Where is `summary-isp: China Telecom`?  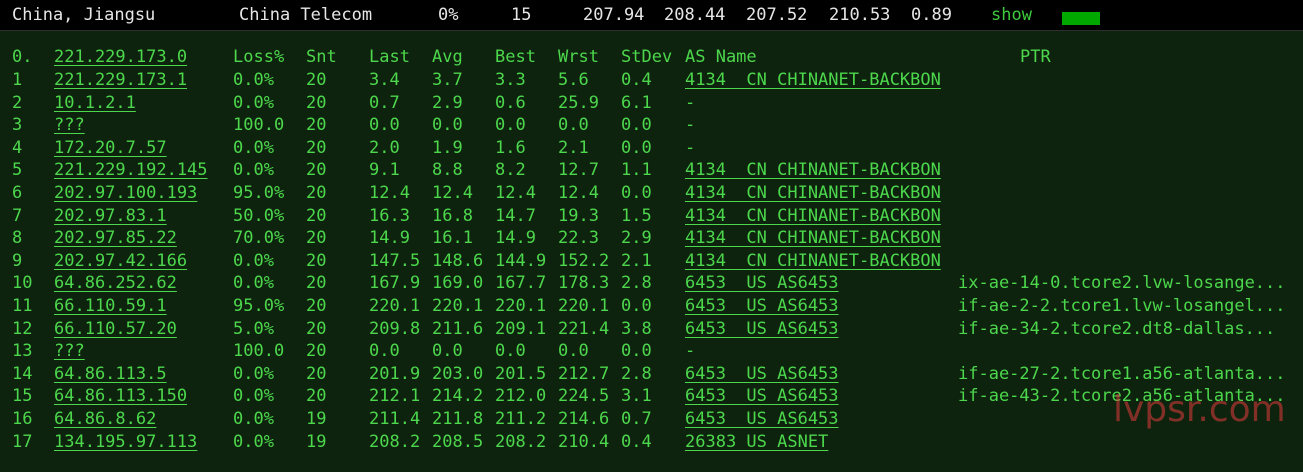
summary-isp: China Telecom is located at coordinates (306, 15).